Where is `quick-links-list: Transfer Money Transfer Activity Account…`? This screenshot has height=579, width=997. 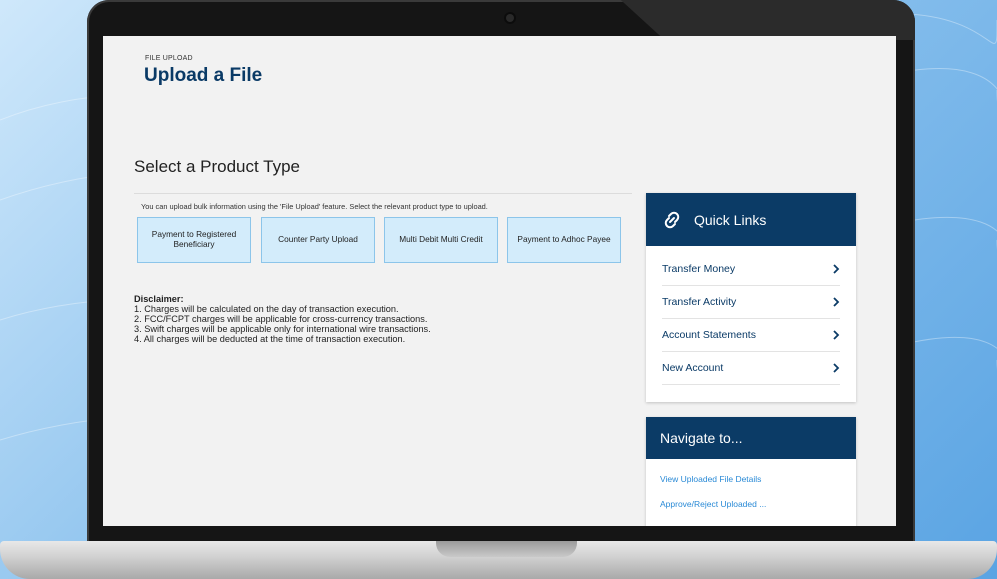 quick-links-list: Transfer Money Transfer Activity Account… is located at coordinates (751, 319).